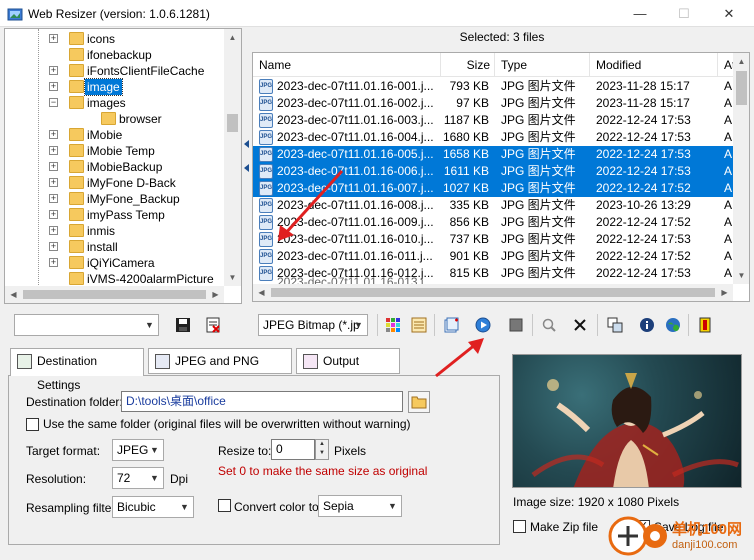 Image resolution: width=754 pixels, height=560 pixels. Describe the element at coordinates (313, 325) in the screenshot. I see `output-format-combo: JPEG Bitmap (*.jp ▼` at that location.